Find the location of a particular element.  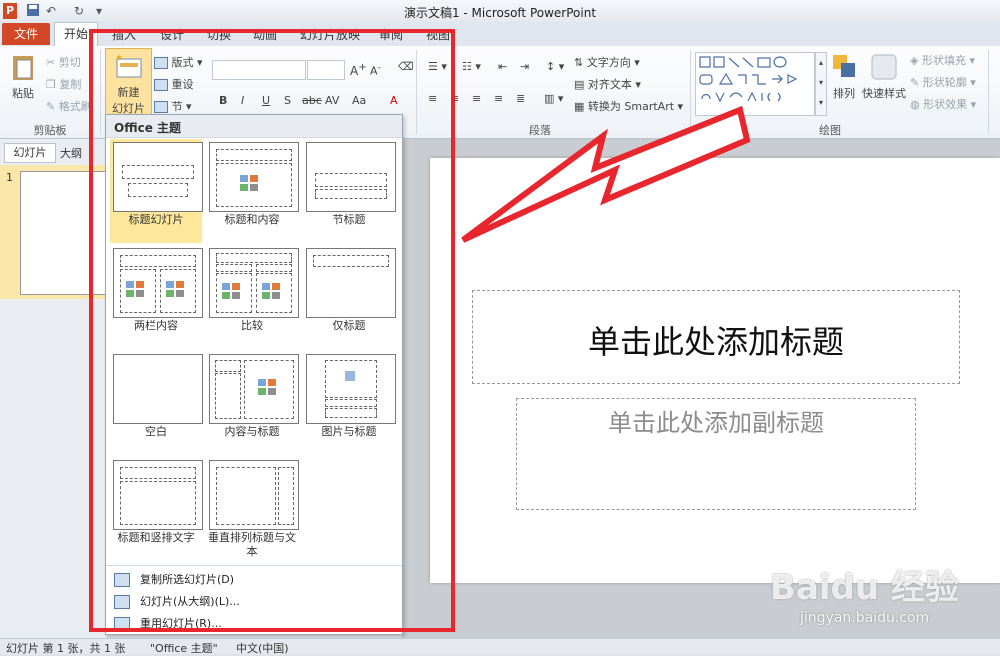

decrease-indent-icon: ⇤ is located at coordinates (502, 66).